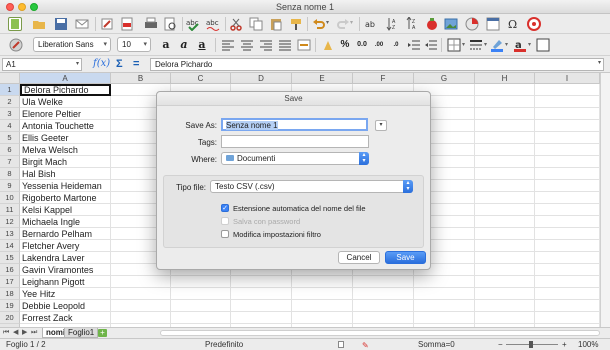 The width and height of the screenshot is (610, 350). What do you see at coordinates (414, 45) in the screenshot?
I see `increase-indent-icon` at bounding box center [414, 45].